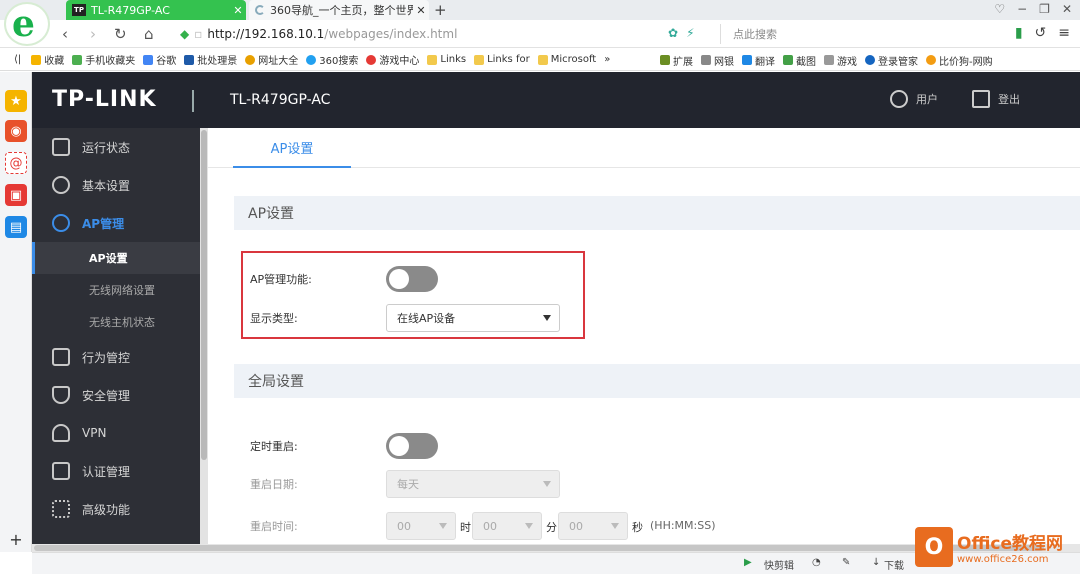  What do you see at coordinates (876, 562) in the screenshot?
I see `download-icon: ↓` at bounding box center [876, 562].